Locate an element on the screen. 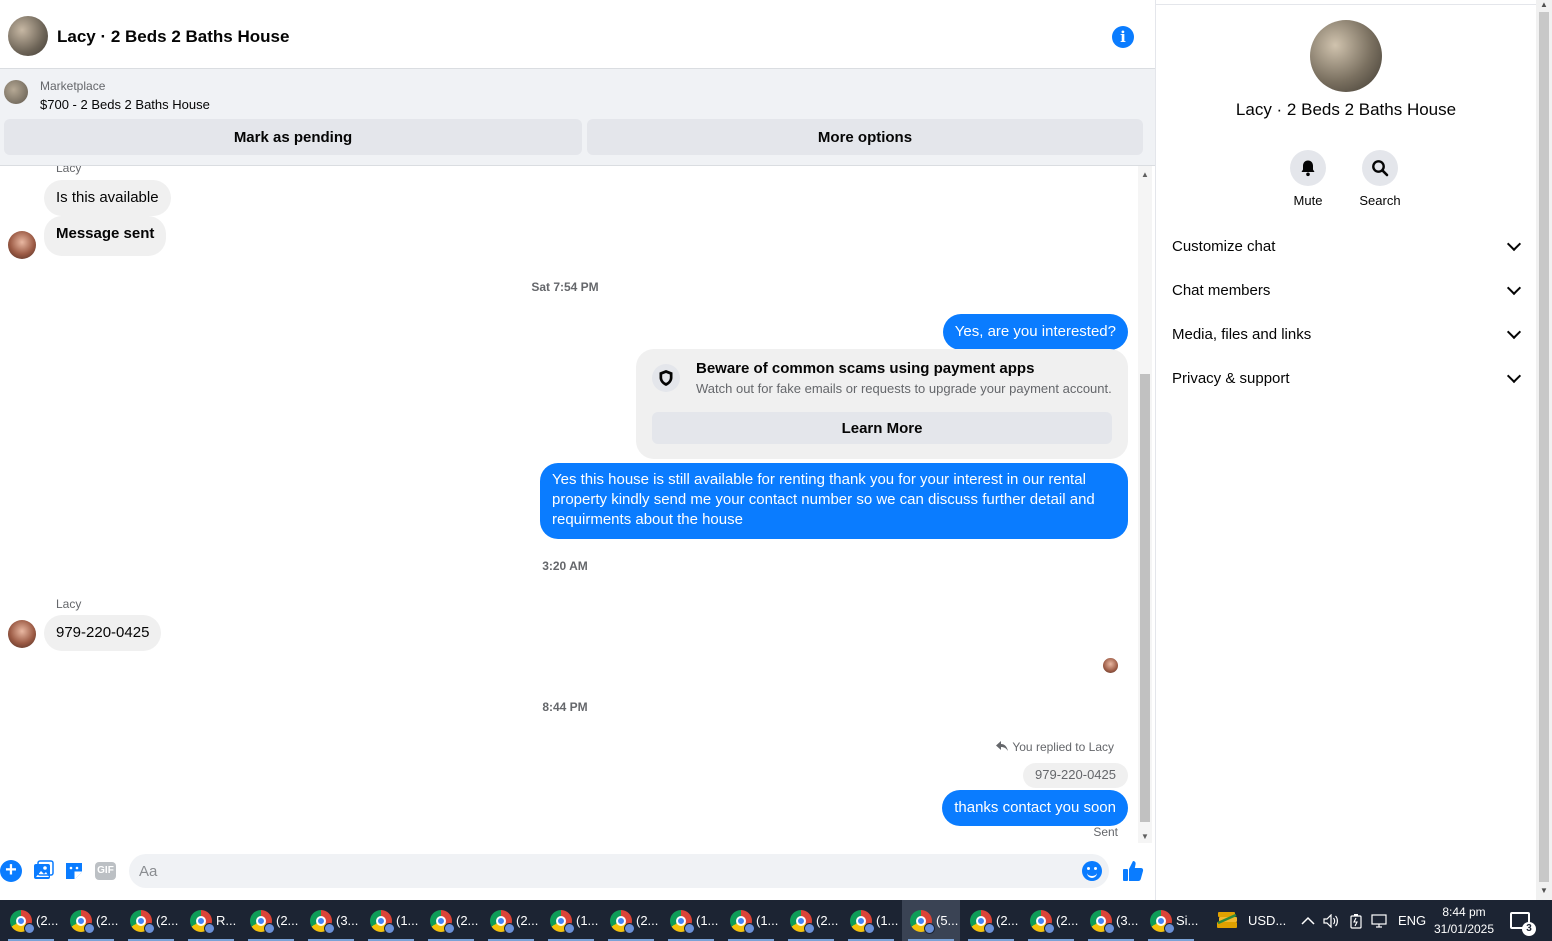  incoming-message: 979-220-0425 is located at coordinates (103, 633).